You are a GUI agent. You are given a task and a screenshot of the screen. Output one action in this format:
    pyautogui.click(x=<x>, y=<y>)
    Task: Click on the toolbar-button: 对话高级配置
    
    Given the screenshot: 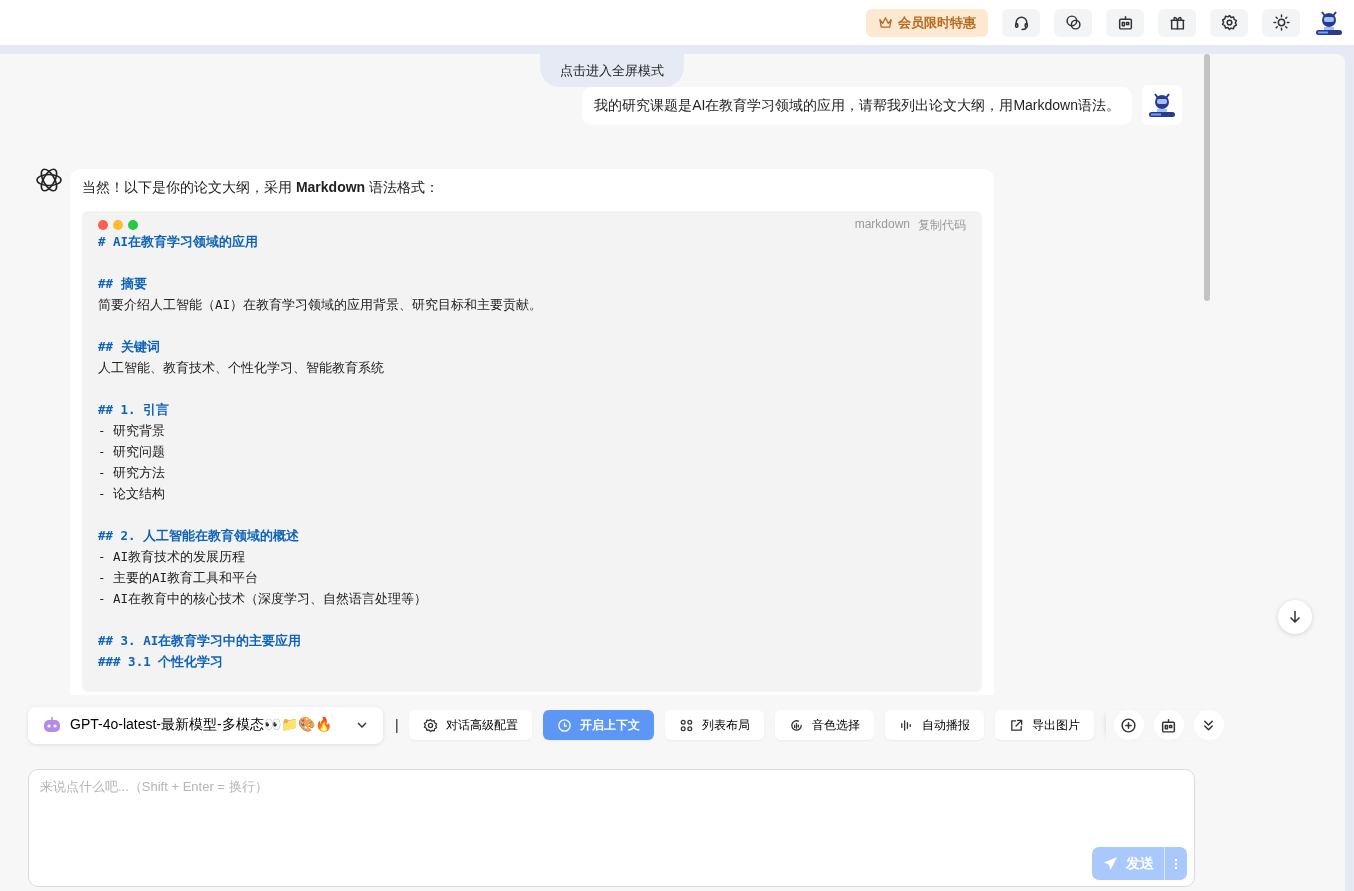 What is the action you would take?
    pyautogui.click(x=470, y=725)
    